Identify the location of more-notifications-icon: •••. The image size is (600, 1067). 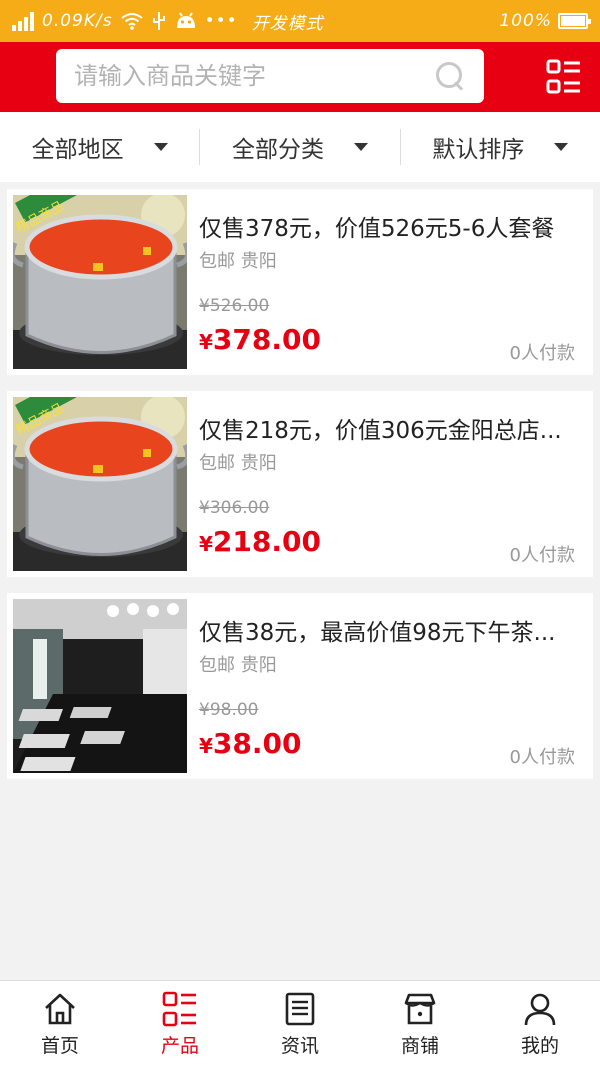
(221, 21).